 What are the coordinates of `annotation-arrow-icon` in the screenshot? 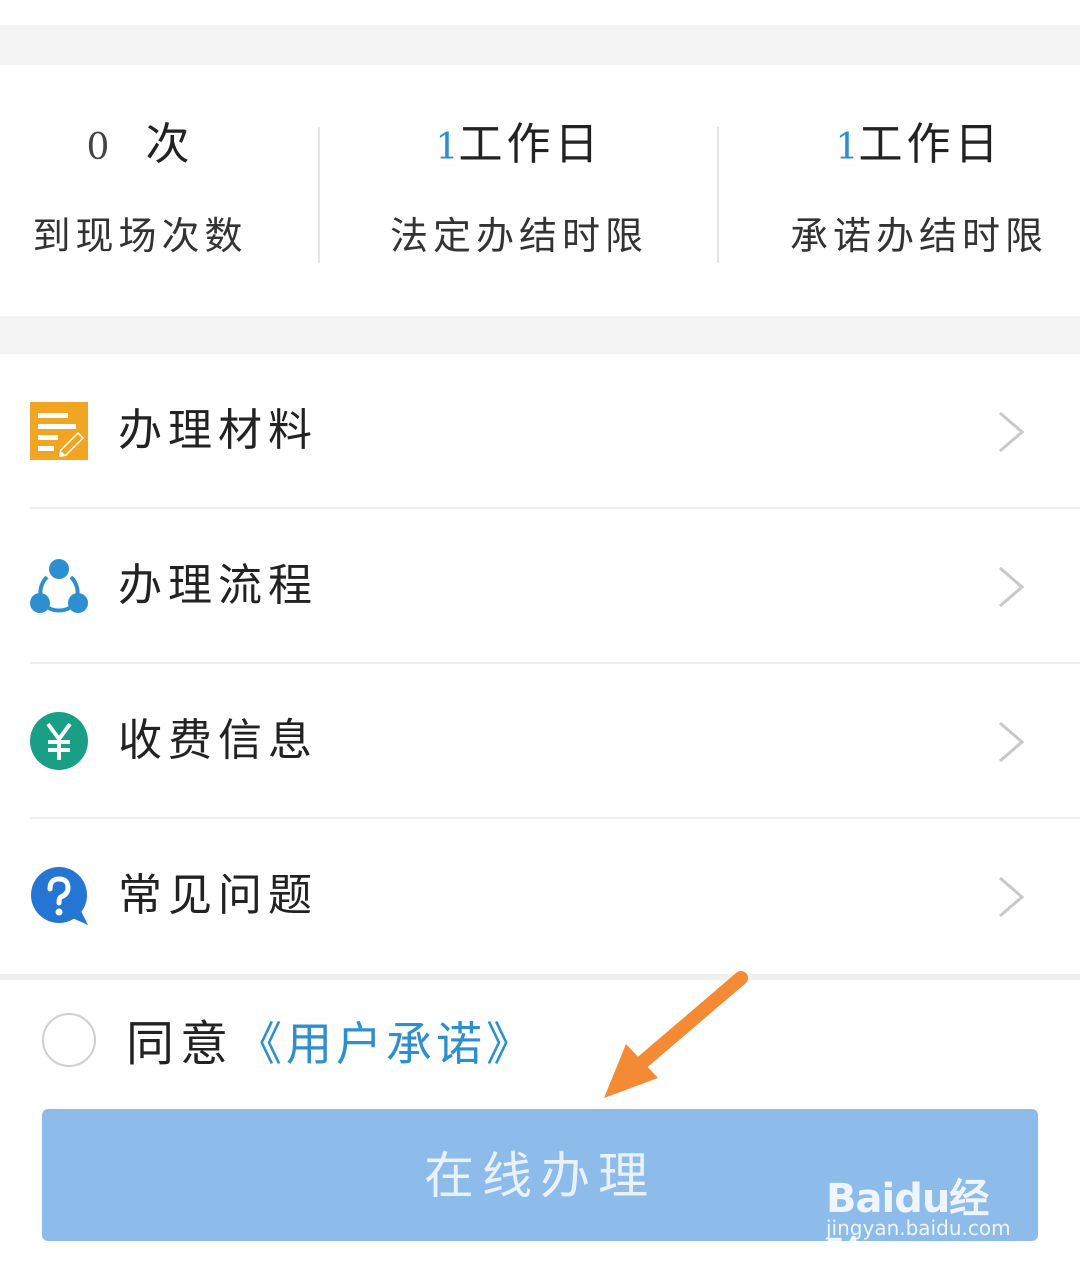 It's located at (676, 1034).